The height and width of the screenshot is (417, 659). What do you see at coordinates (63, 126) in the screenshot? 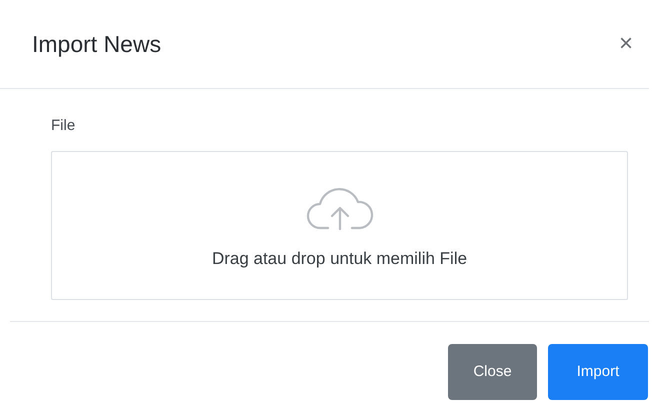
I see `field-label: File` at bounding box center [63, 126].